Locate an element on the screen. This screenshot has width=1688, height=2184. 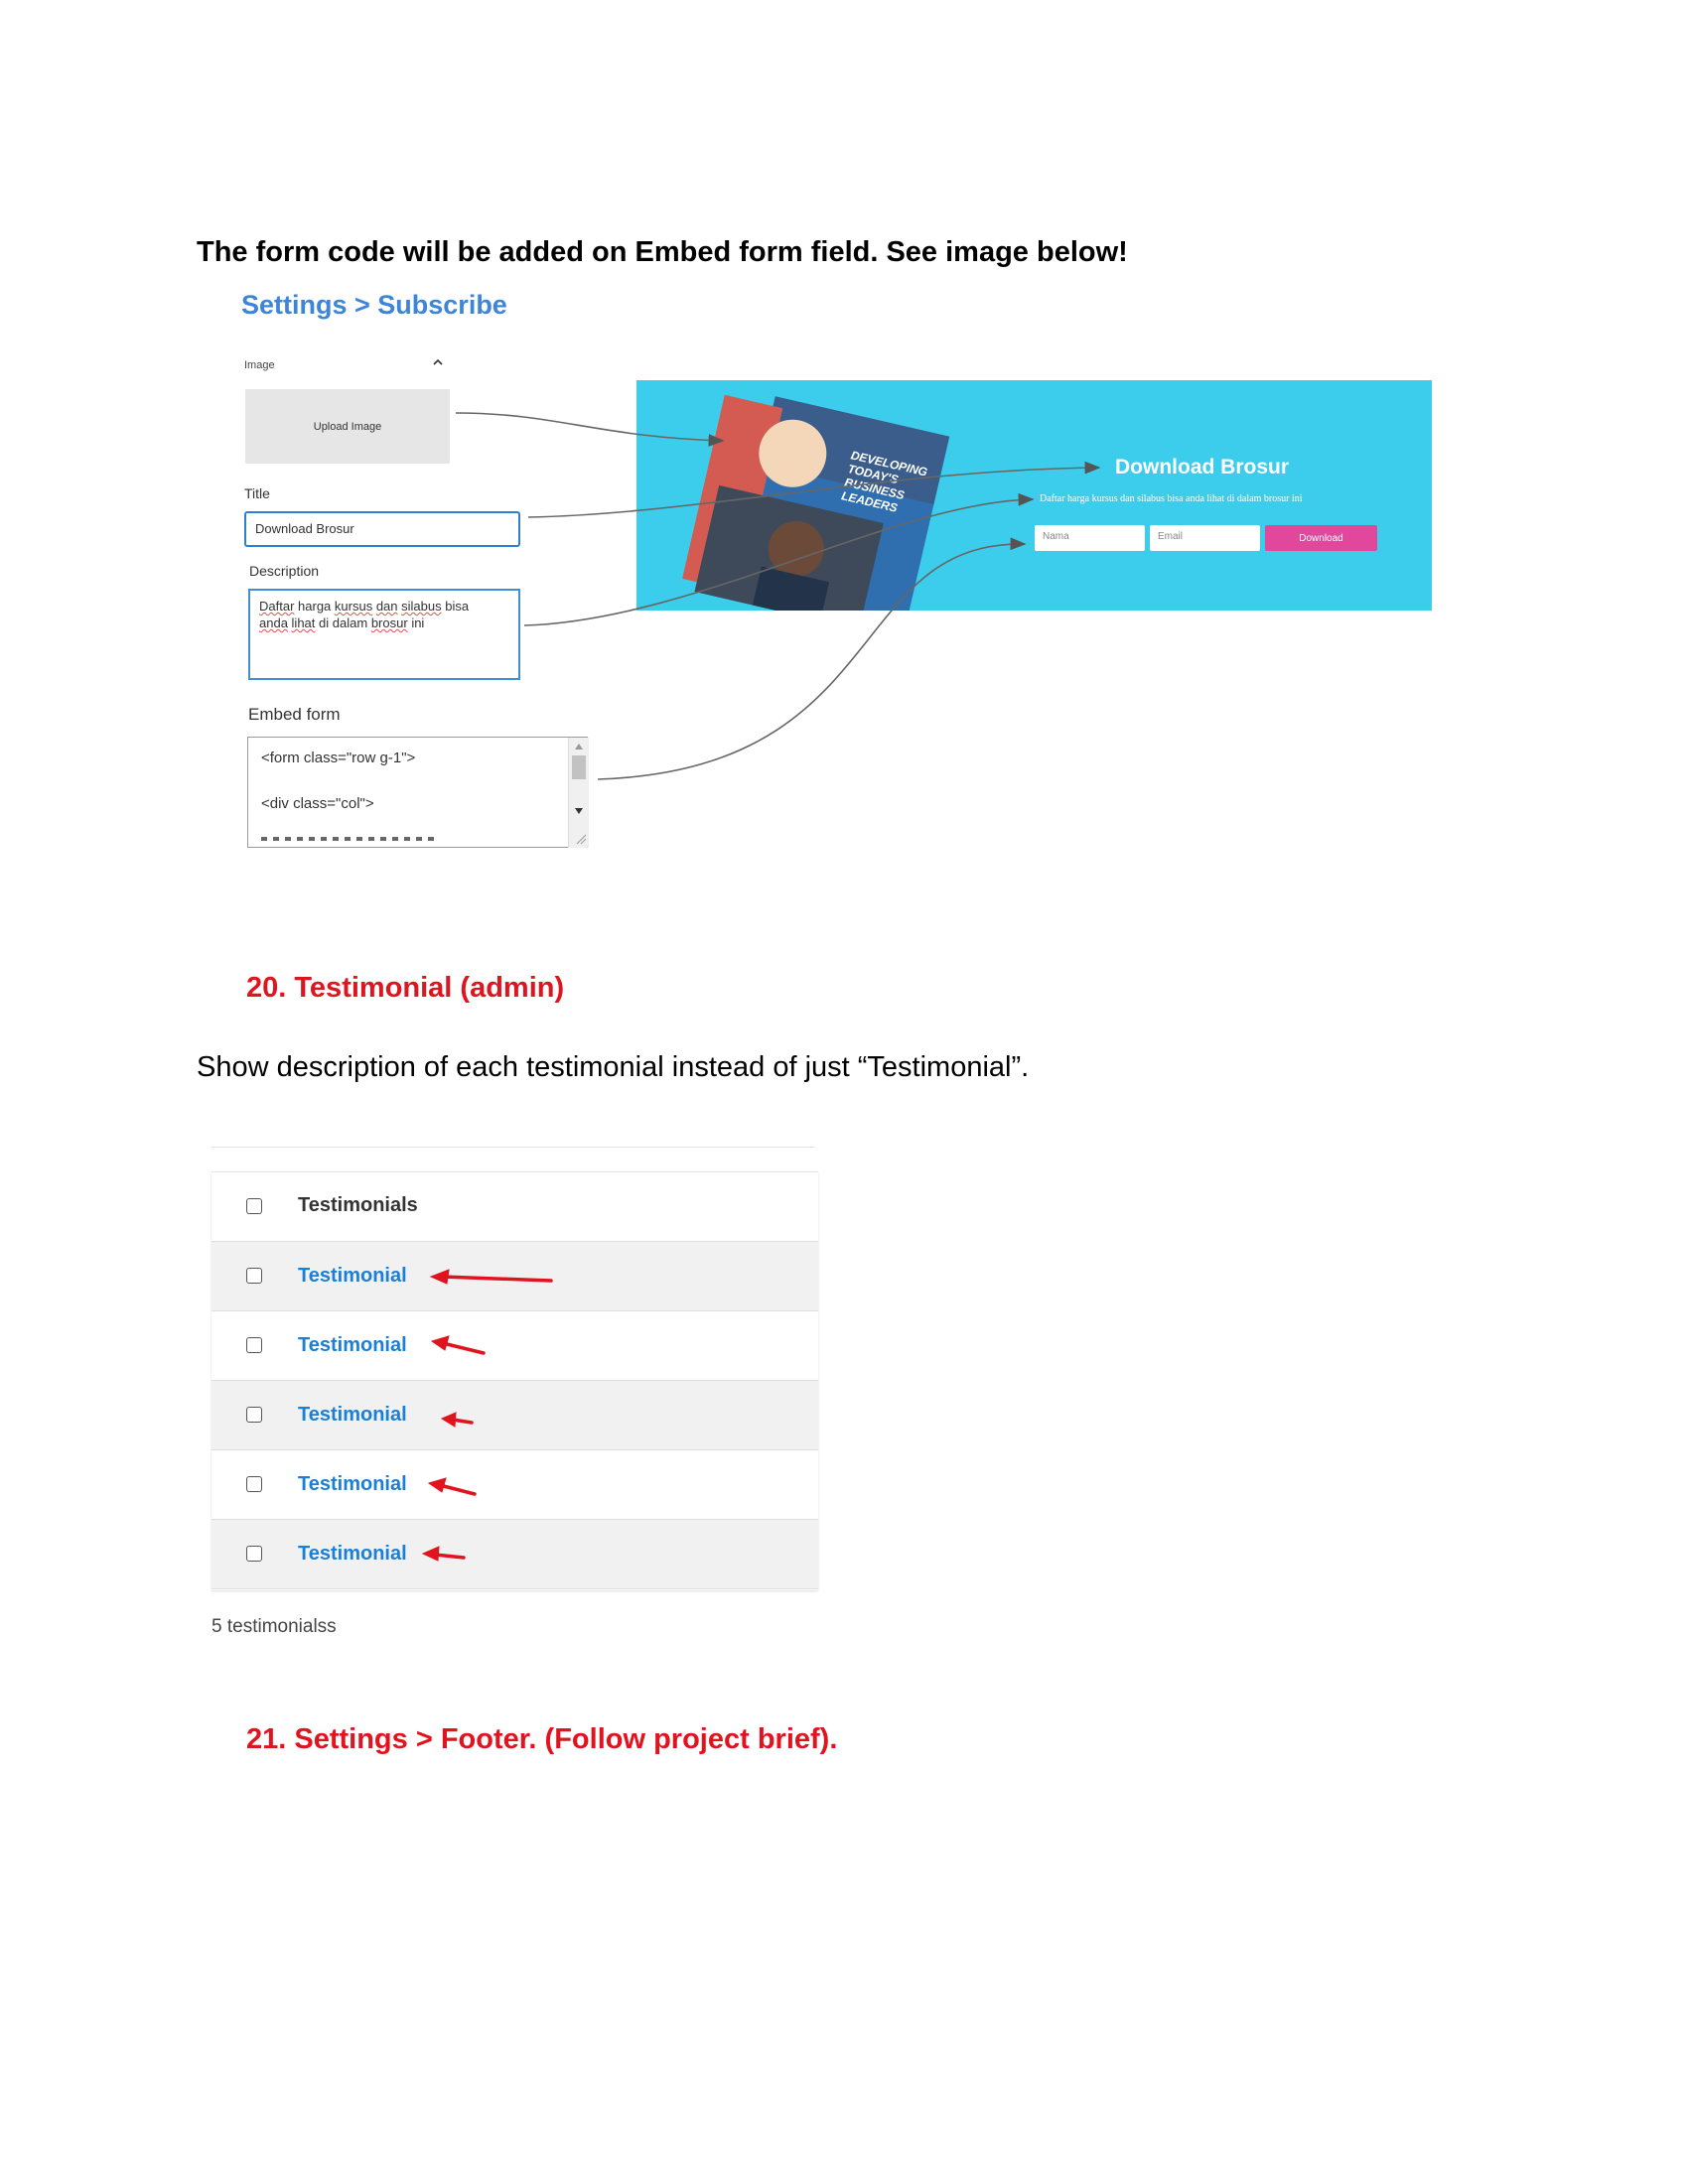
testimonial-count: 5 testimonialss is located at coordinates (274, 1626).